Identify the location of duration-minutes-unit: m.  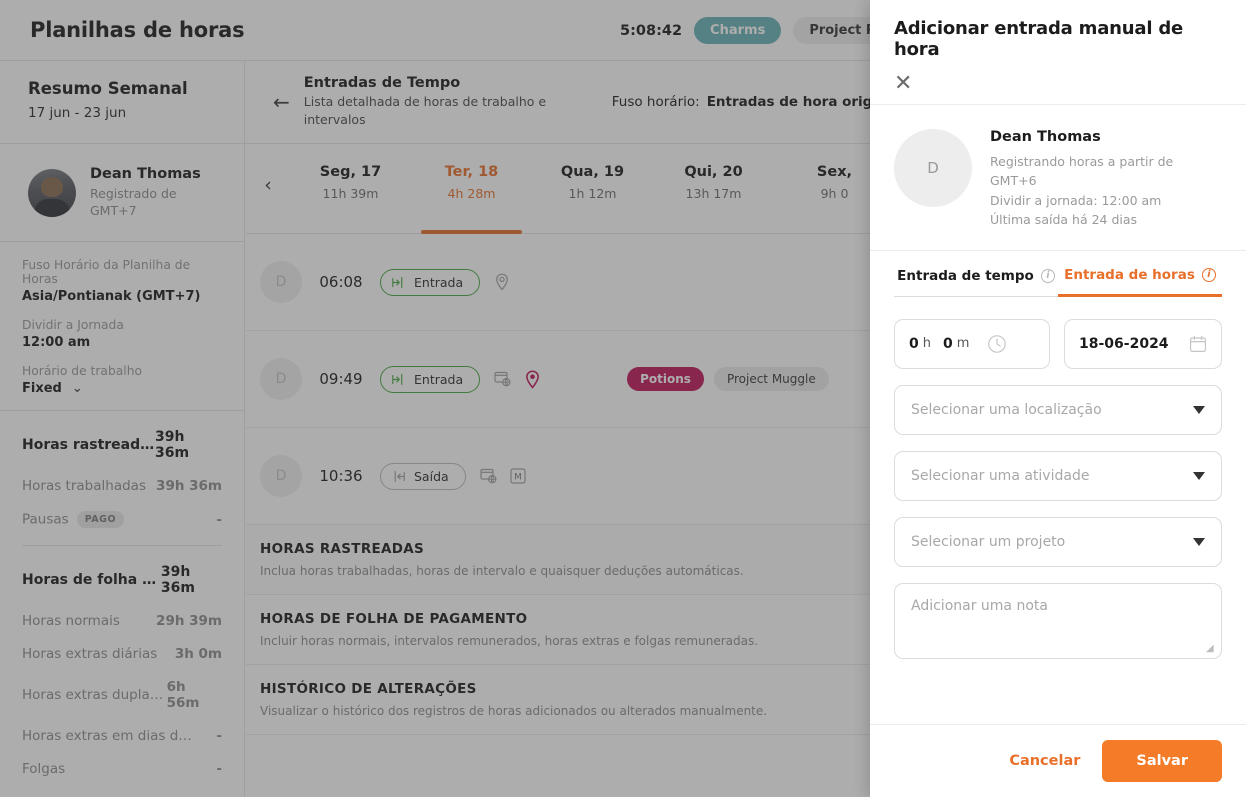
(963, 343).